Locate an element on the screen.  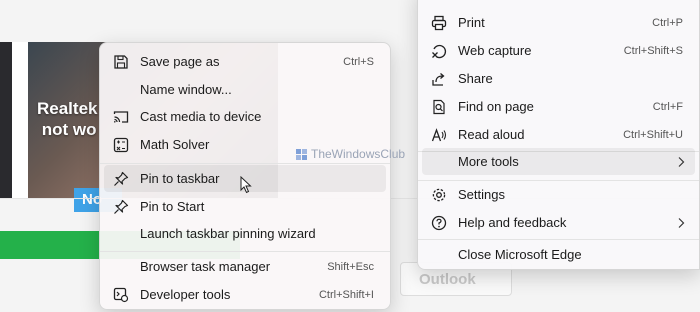
submenu-item-cast-media: Cast media to device is located at coordinates (245, 116).